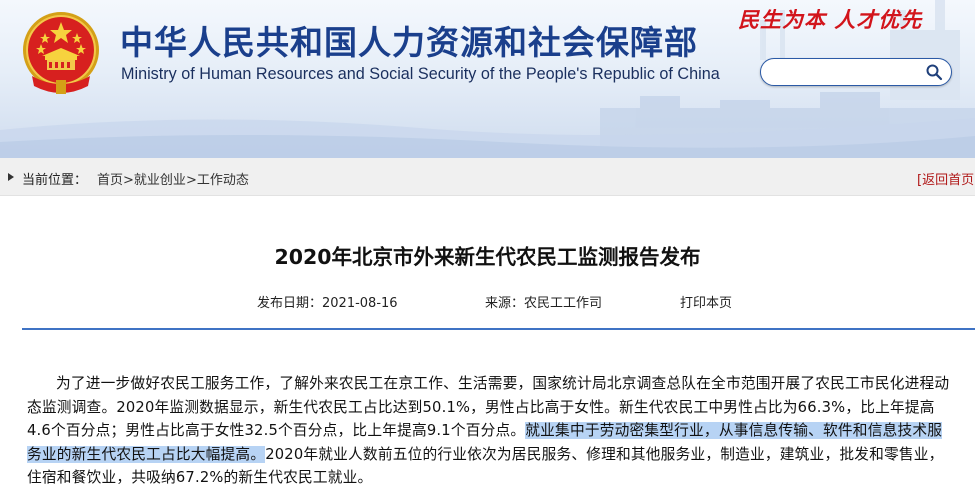  What do you see at coordinates (290, 303) in the screenshot?
I see `publish-date-label: 发布日期：` at bounding box center [290, 303].